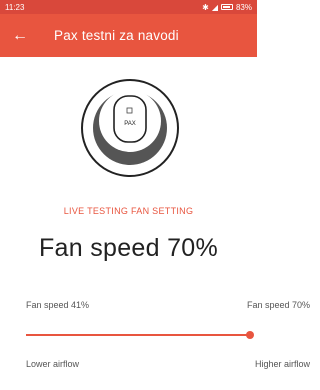 This screenshot has width=320, height=390. I want to click on battery-icon, so click(226, 7).